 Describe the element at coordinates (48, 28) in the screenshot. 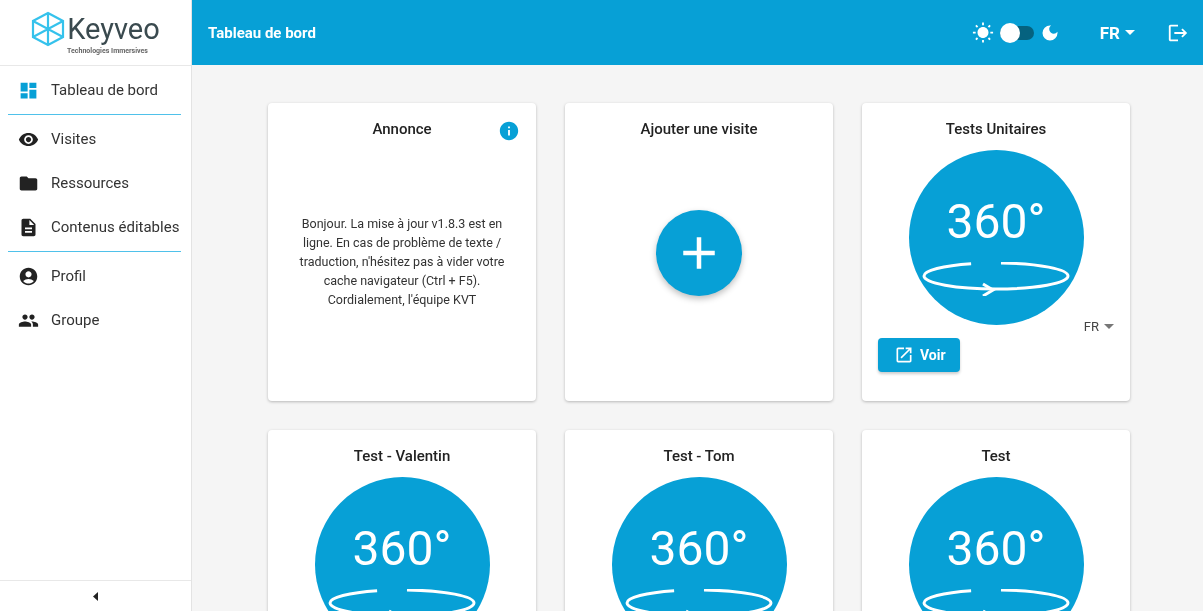

I see `cube-logo-icon` at that location.